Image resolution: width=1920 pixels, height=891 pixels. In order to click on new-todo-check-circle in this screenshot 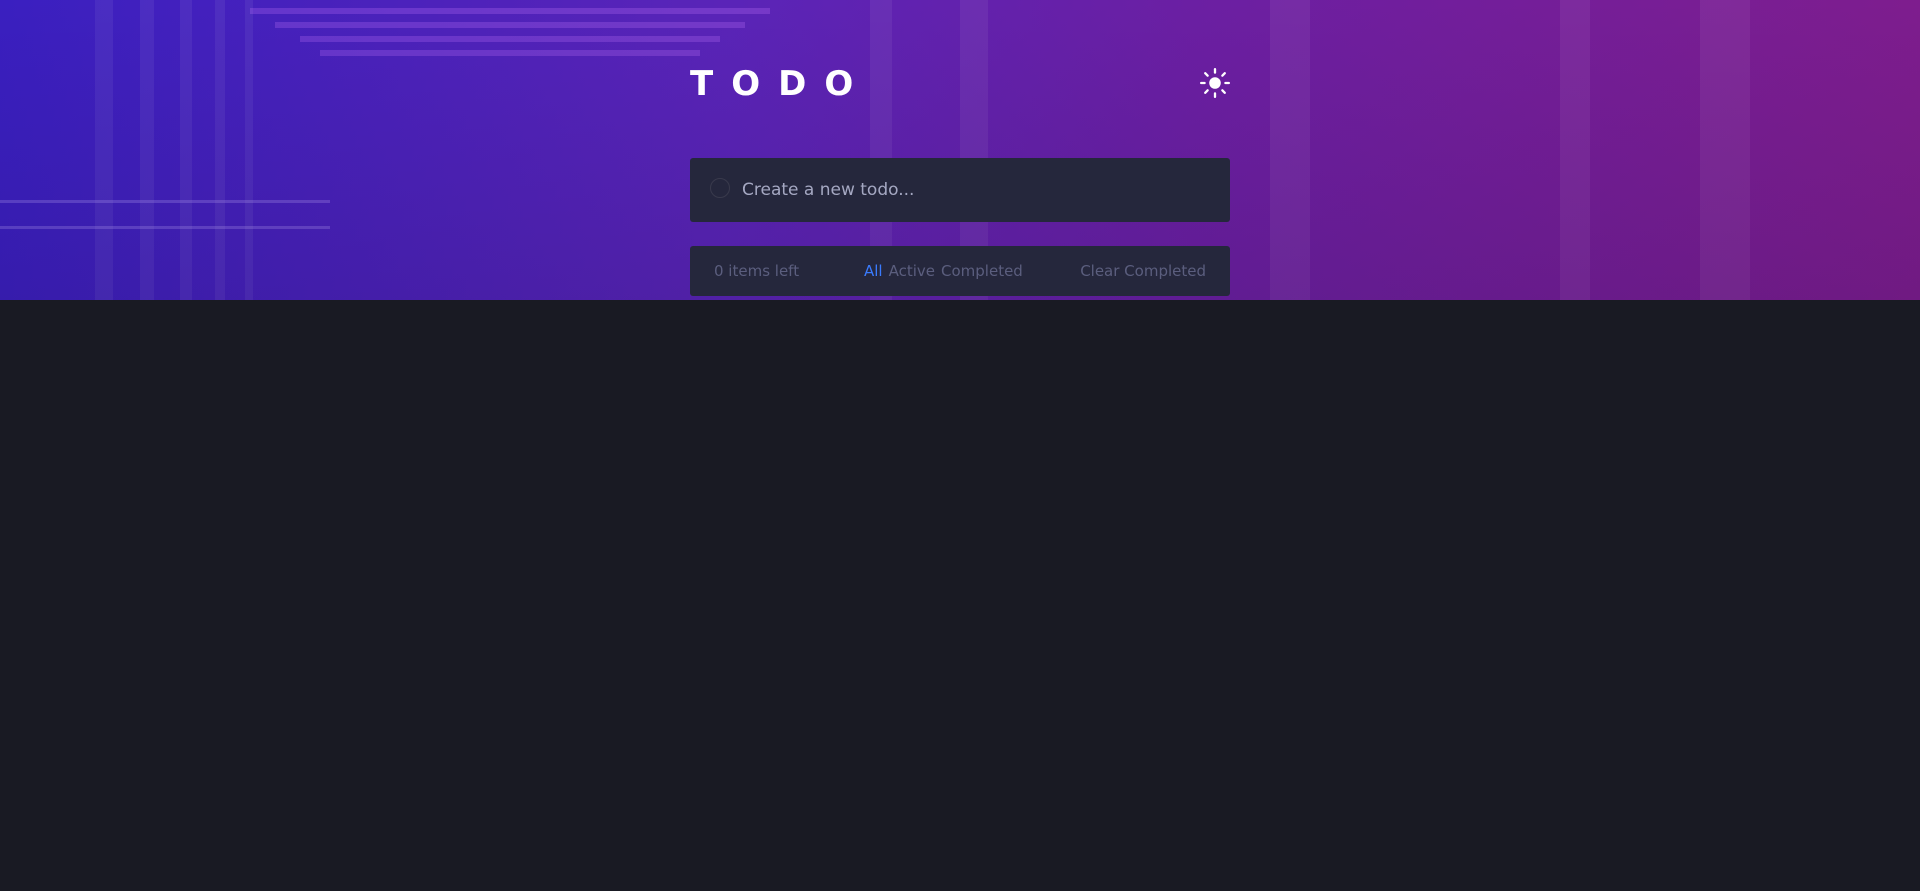, I will do `click(720, 188)`.